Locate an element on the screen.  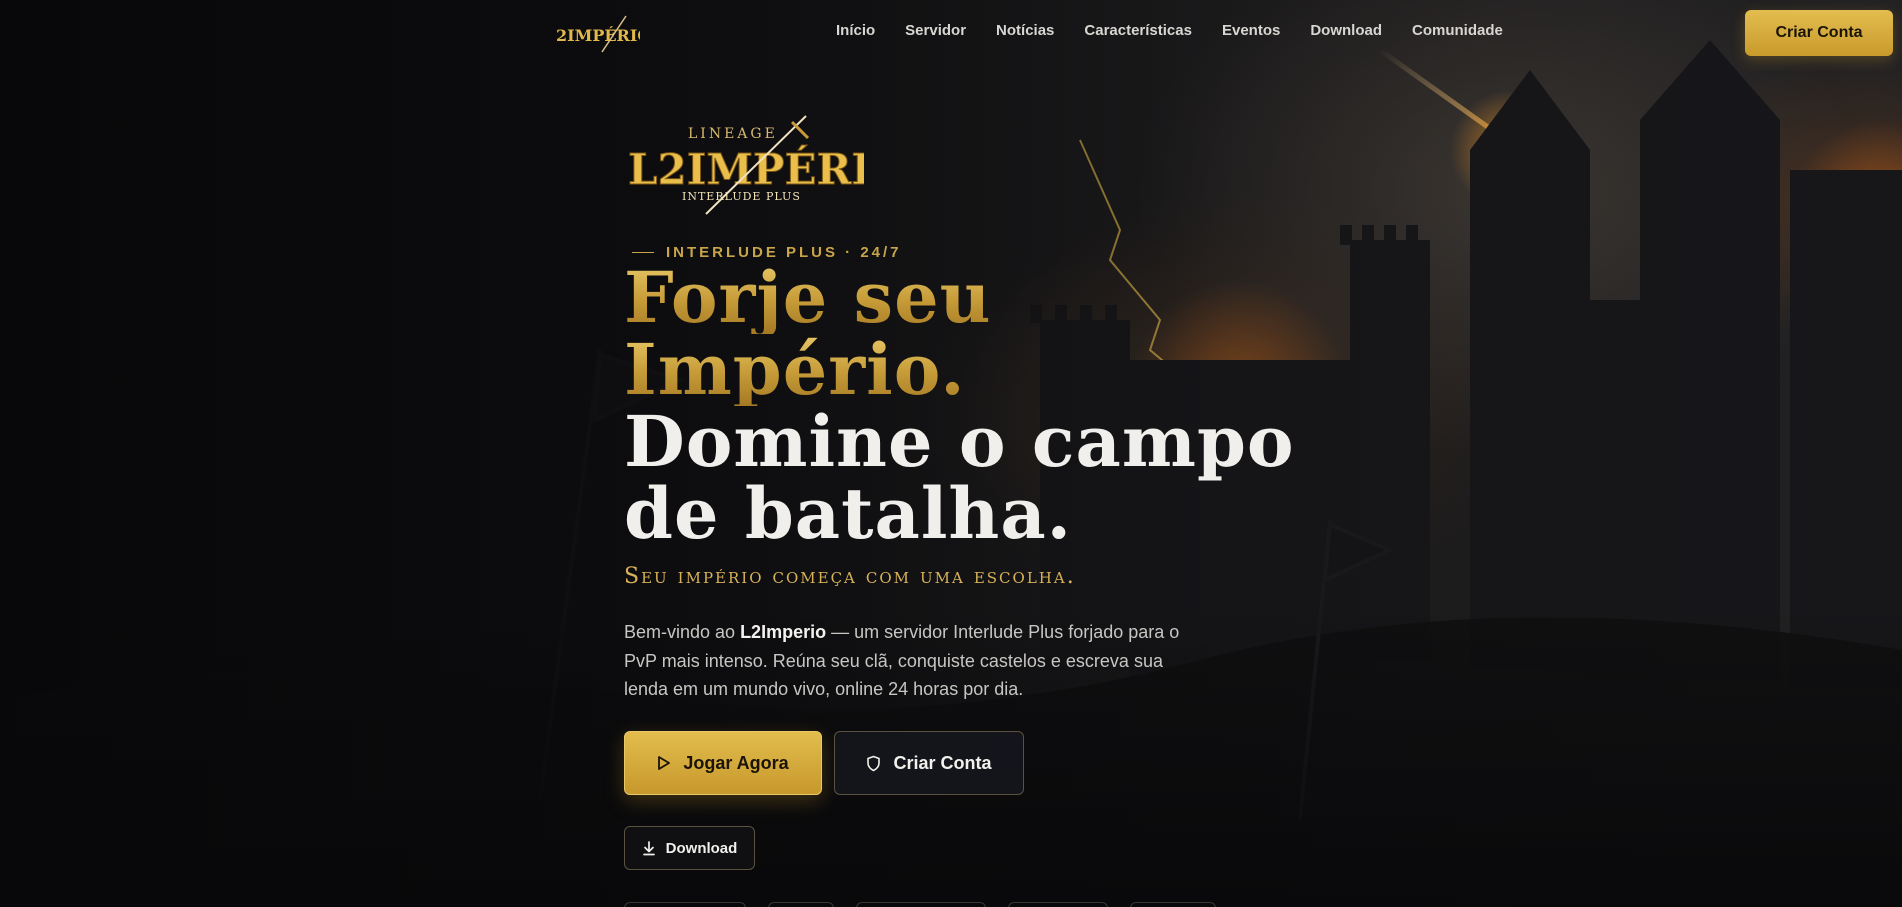
headline-gold-line-1: Forje seu is located at coordinates (974, 298).